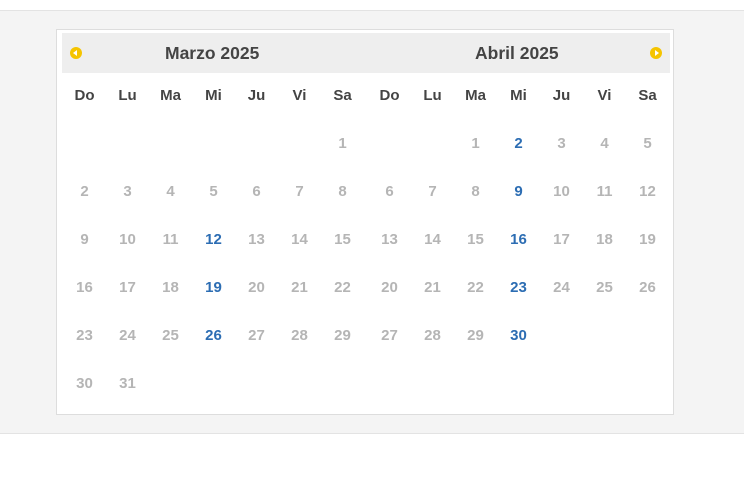 This screenshot has width=744, height=483. What do you see at coordinates (213, 297) in the screenshot?
I see `available-day: 19` at bounding box center [213, 297].